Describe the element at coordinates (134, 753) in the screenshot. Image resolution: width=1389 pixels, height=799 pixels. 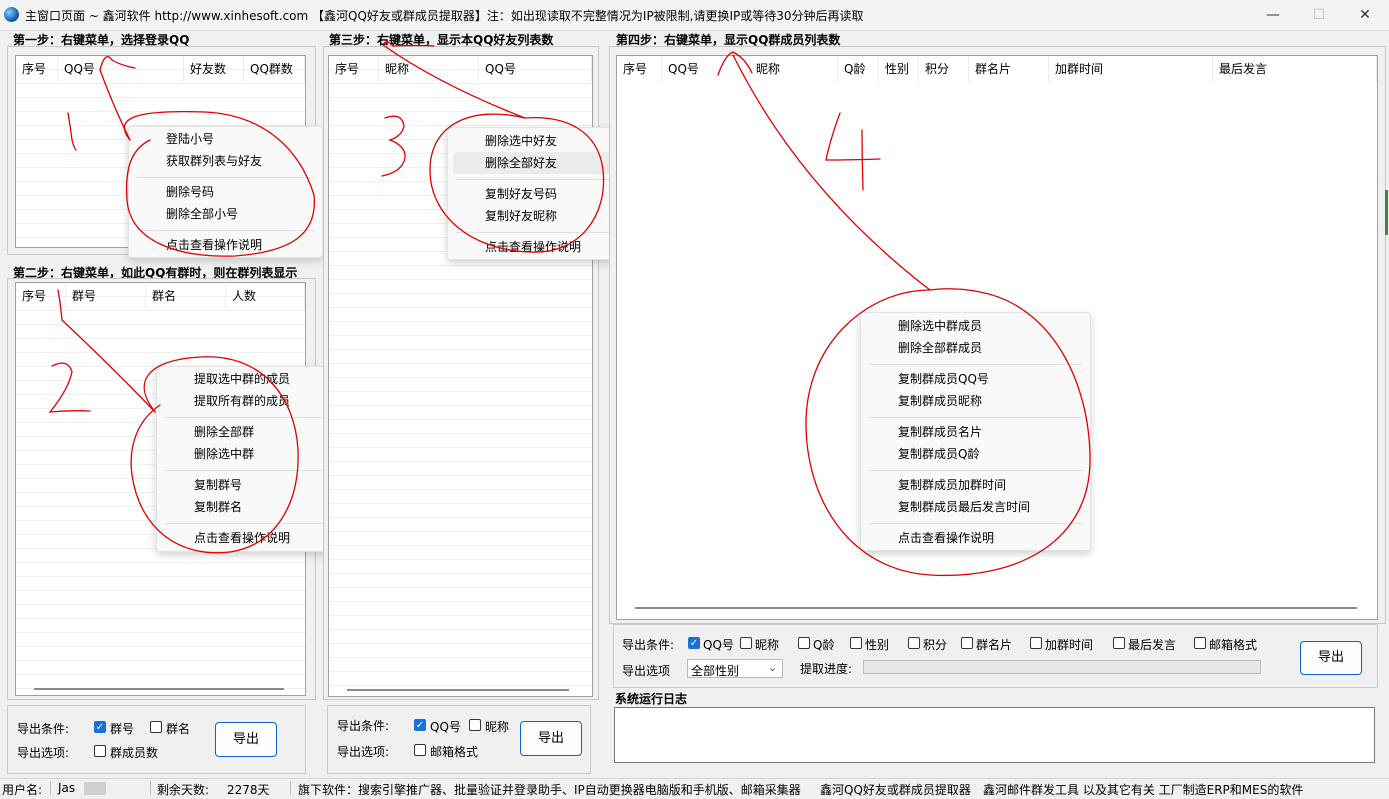
I see `checkbox-label: 群成员数` at that location.